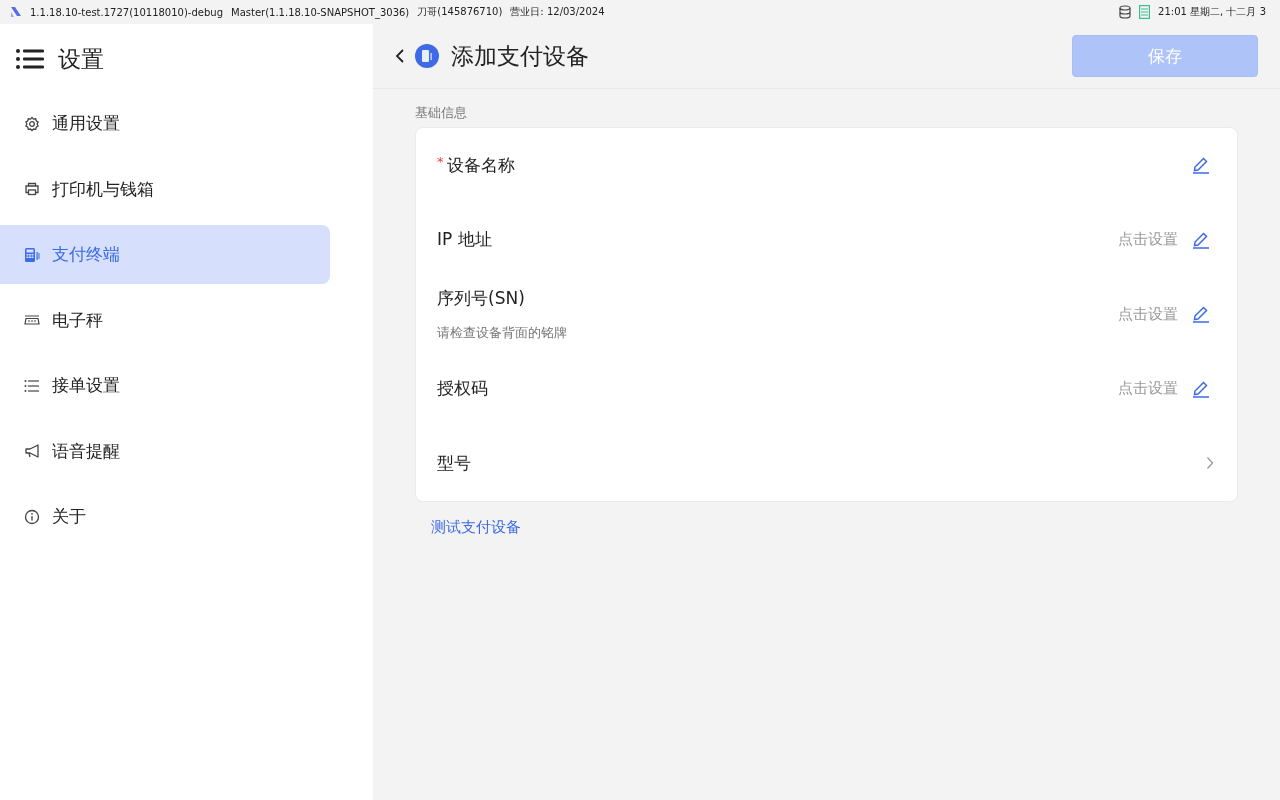 The image size is (1280, 800). Describe the element at coordinates (165, 123) in the screenshot. I see `sidebar-item: 通用设置` at that location.